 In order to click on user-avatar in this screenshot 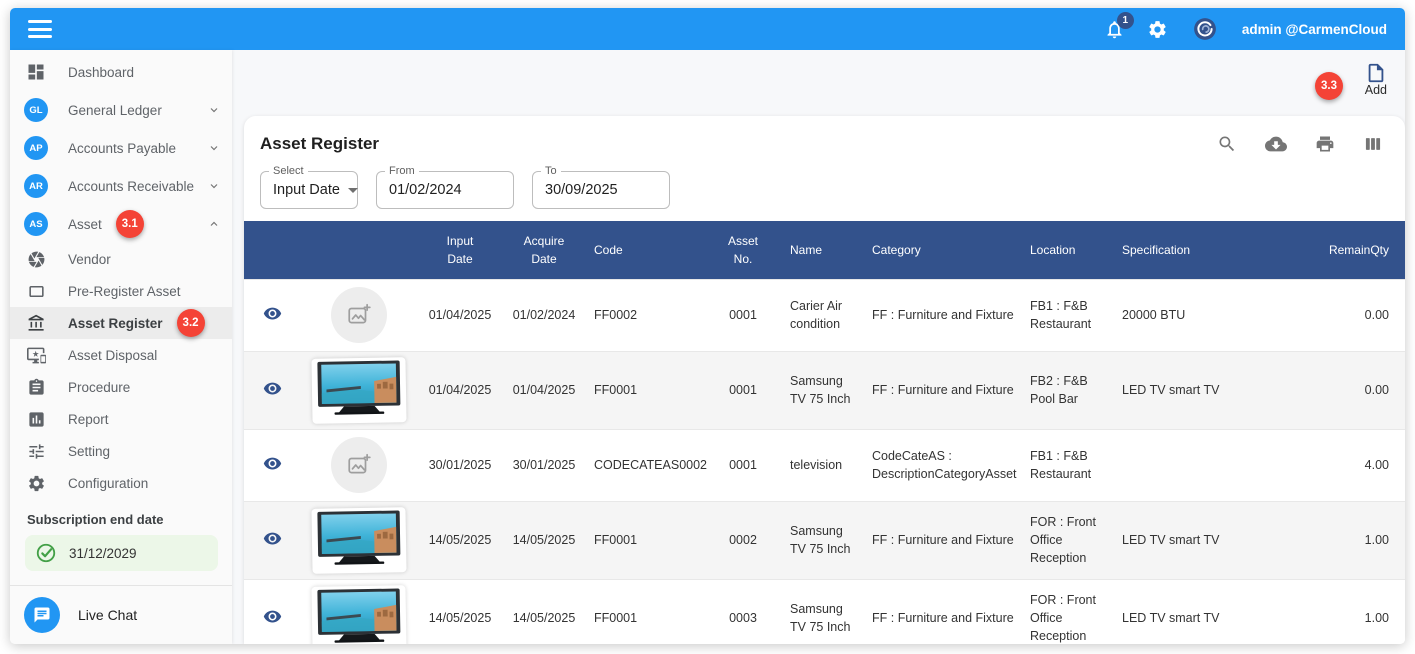, I will do `click(1205, 29)`.